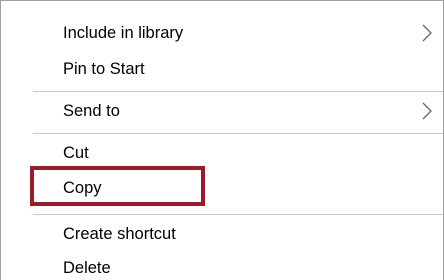  What do you see at coordinates (76, 153) in the screenshot?
I see `menu-item-label: Cut` at bounding box center [76, 153].